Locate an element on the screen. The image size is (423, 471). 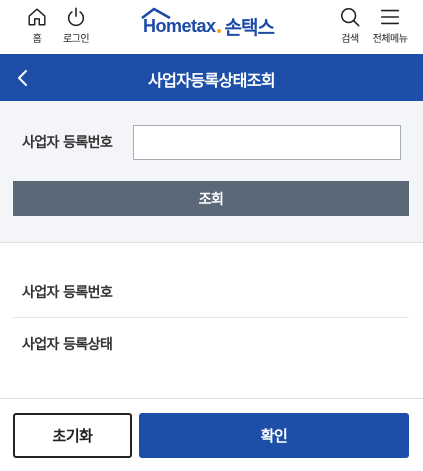
page-title-bar: 사업자등록상태조회 is located at coordinates (211, 77).